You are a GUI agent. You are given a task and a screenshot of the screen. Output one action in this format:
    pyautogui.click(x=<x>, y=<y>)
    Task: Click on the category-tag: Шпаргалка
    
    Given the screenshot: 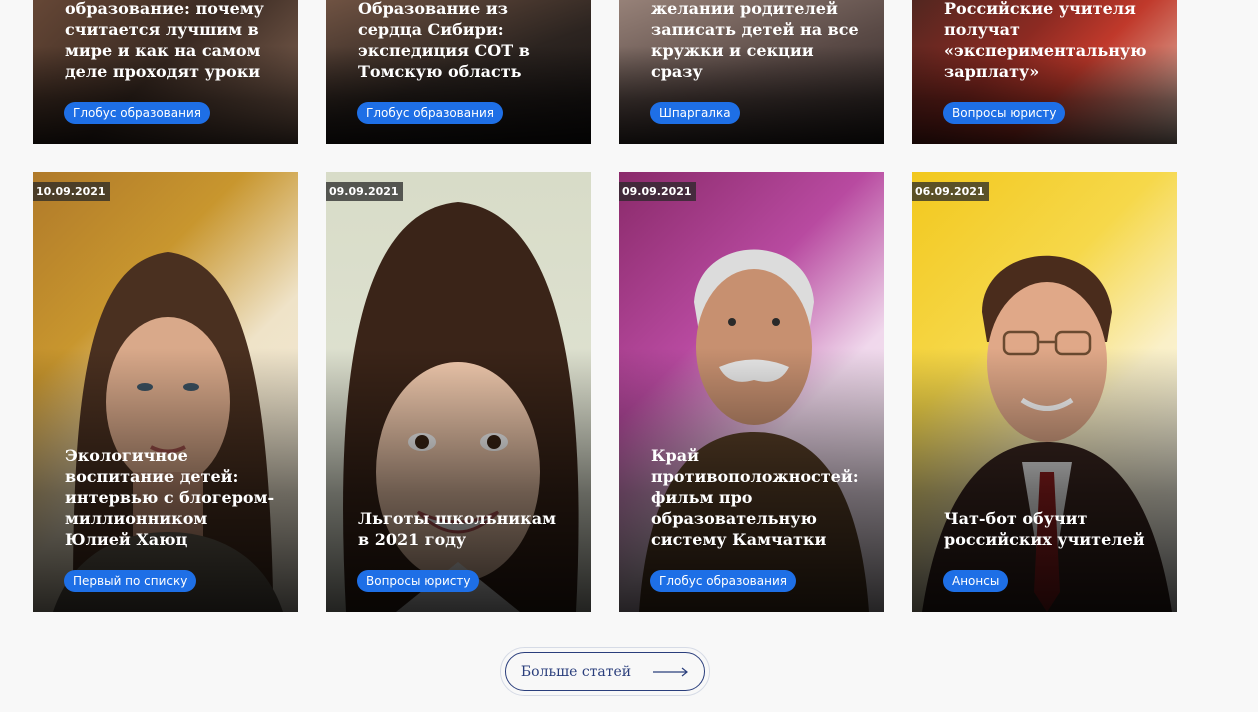 What is the action you would take?
    pyautogui.click(x=695, y=113)
    